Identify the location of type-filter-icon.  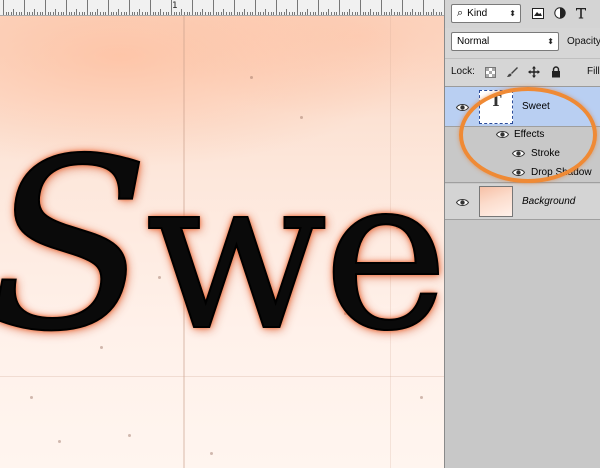
(581, 13).